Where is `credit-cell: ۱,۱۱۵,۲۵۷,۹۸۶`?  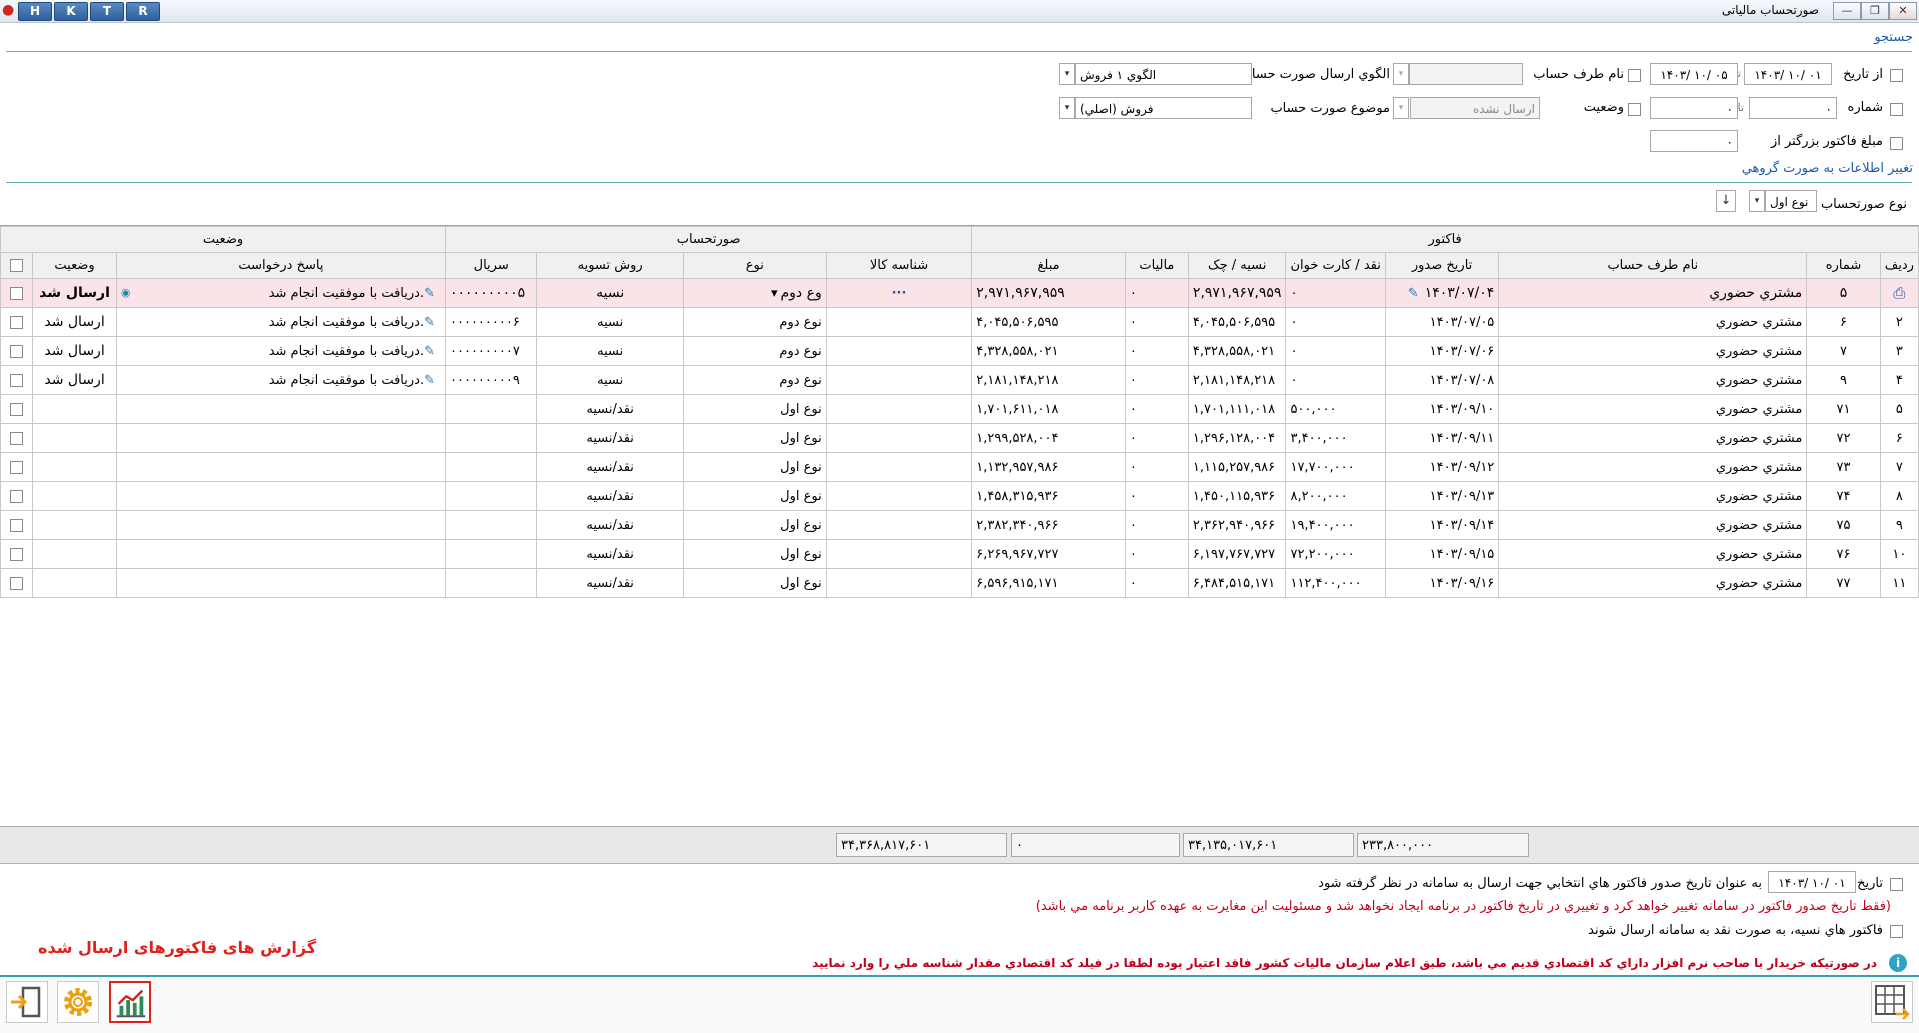
credit-cell: ۱,۱۱۵,۲۵۷,۹۸۶ is located at coordinates (1237, 467).